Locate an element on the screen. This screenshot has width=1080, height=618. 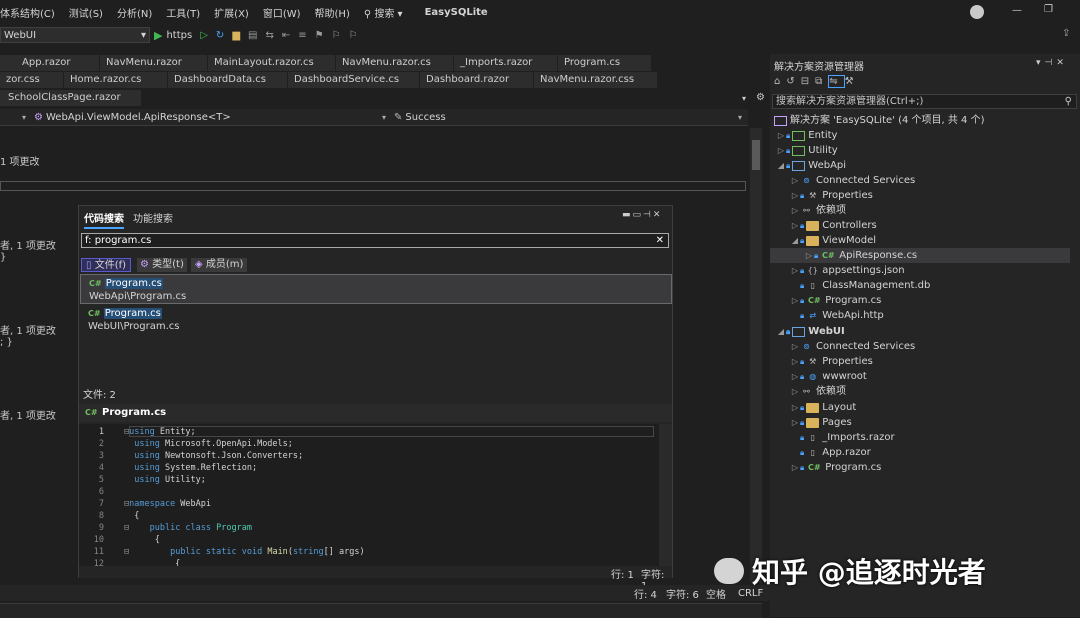
bookmark-next-icon: ⚐ is located at coordinates (353, 35).